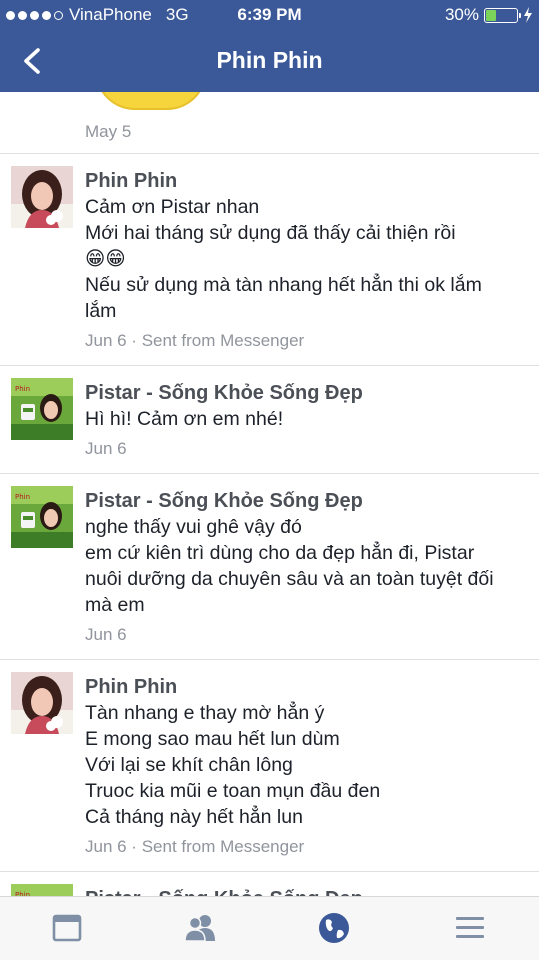  Describe the element at coordinates (193, 527) in the screenshot. I see `message-text: nghe thấy vui ghê vậy đó` at that location.